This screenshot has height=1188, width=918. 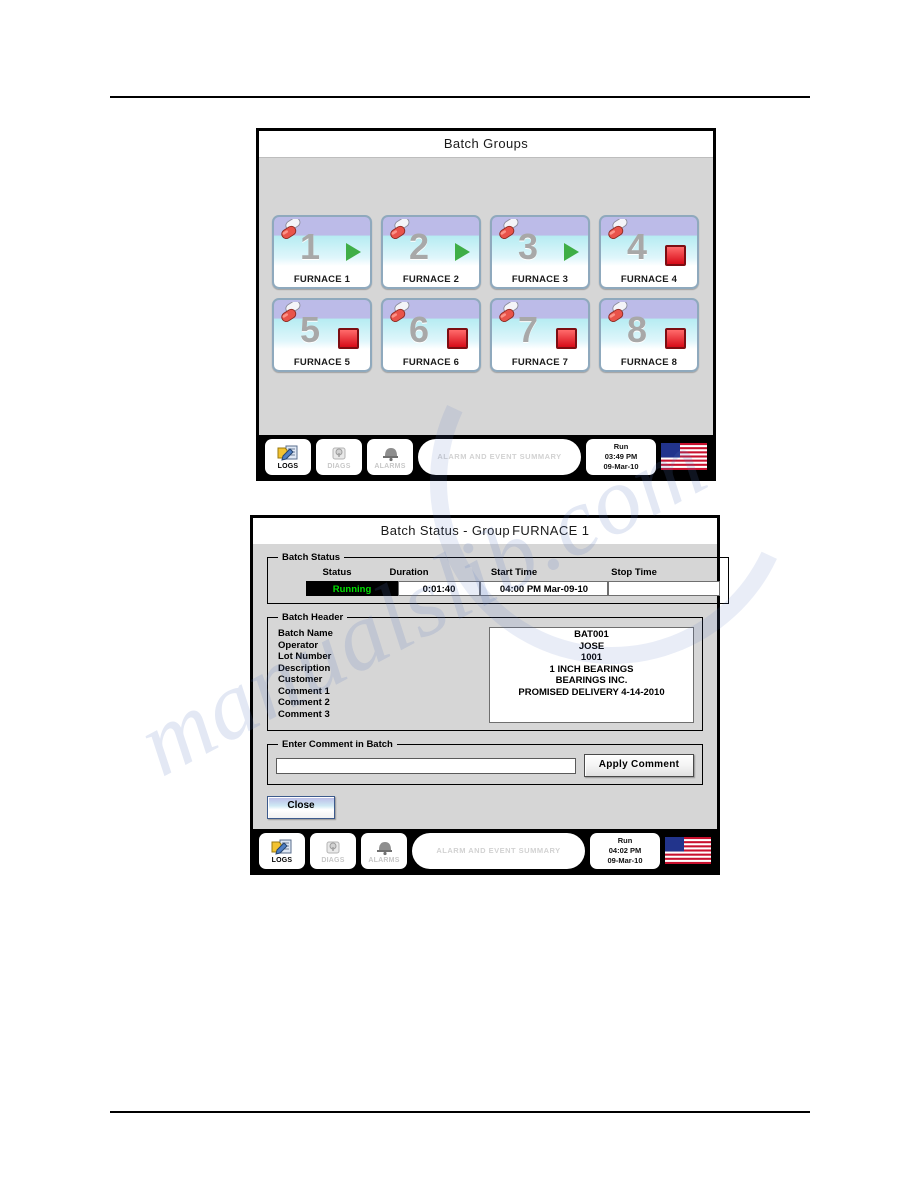 What do you see at coordinates (591, 657) in the screenshot?
I see `batch-header-value: 1001` at bounding box center [591, 657].